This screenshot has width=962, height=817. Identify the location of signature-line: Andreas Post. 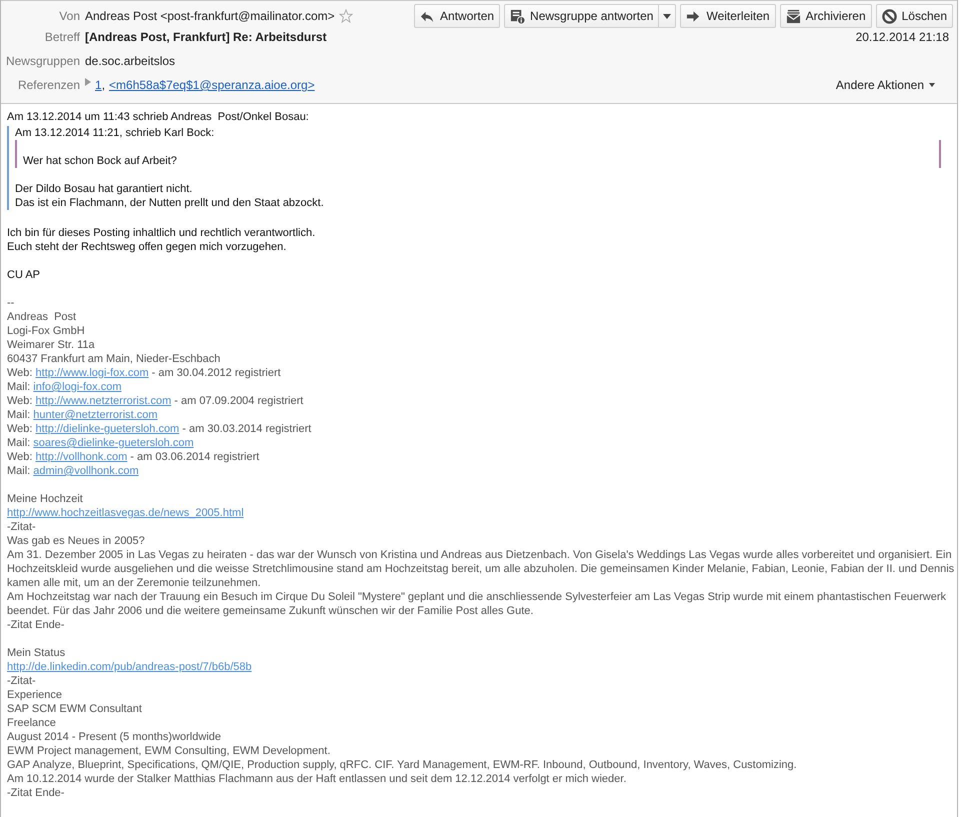
(41, 317).